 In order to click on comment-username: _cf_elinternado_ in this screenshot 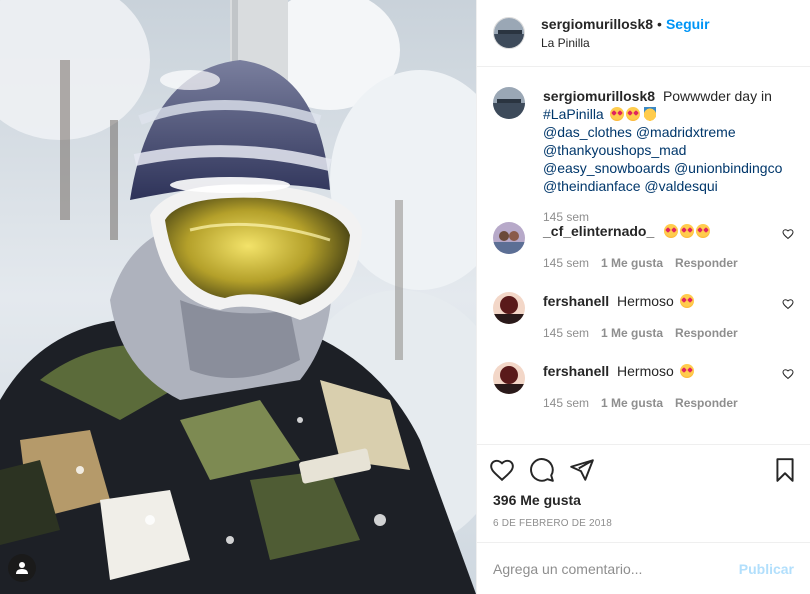, I will do `click(598, 231)`.